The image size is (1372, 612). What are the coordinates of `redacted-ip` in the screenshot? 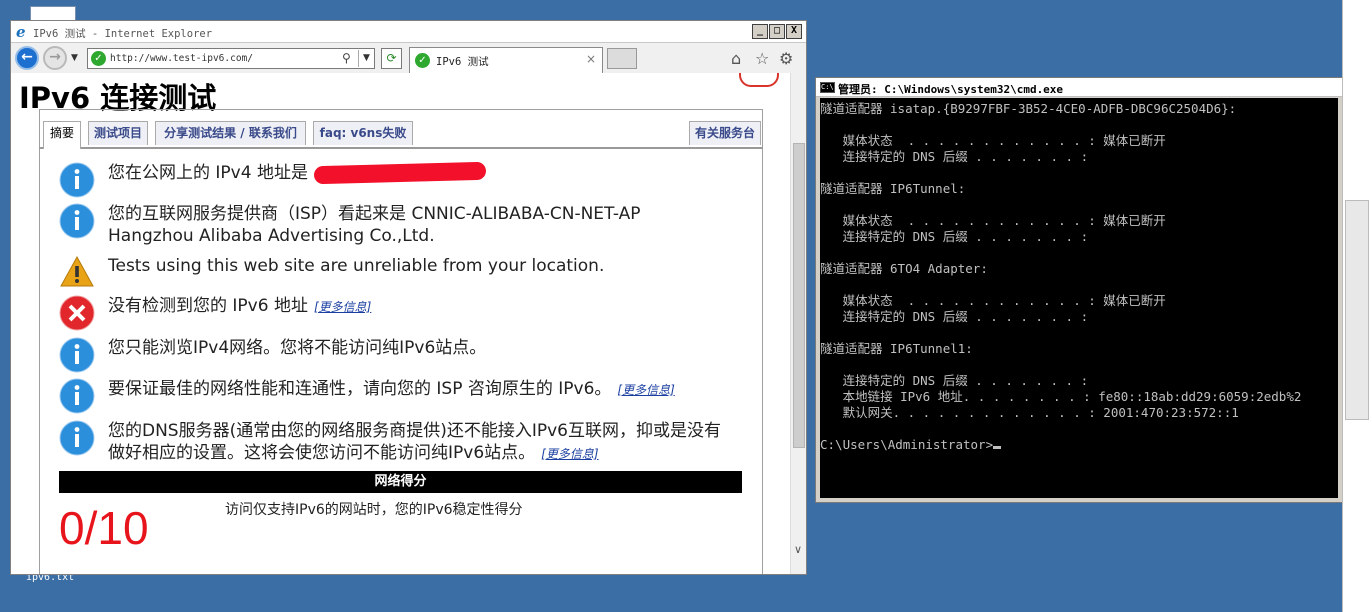 It's located at (400, 173).